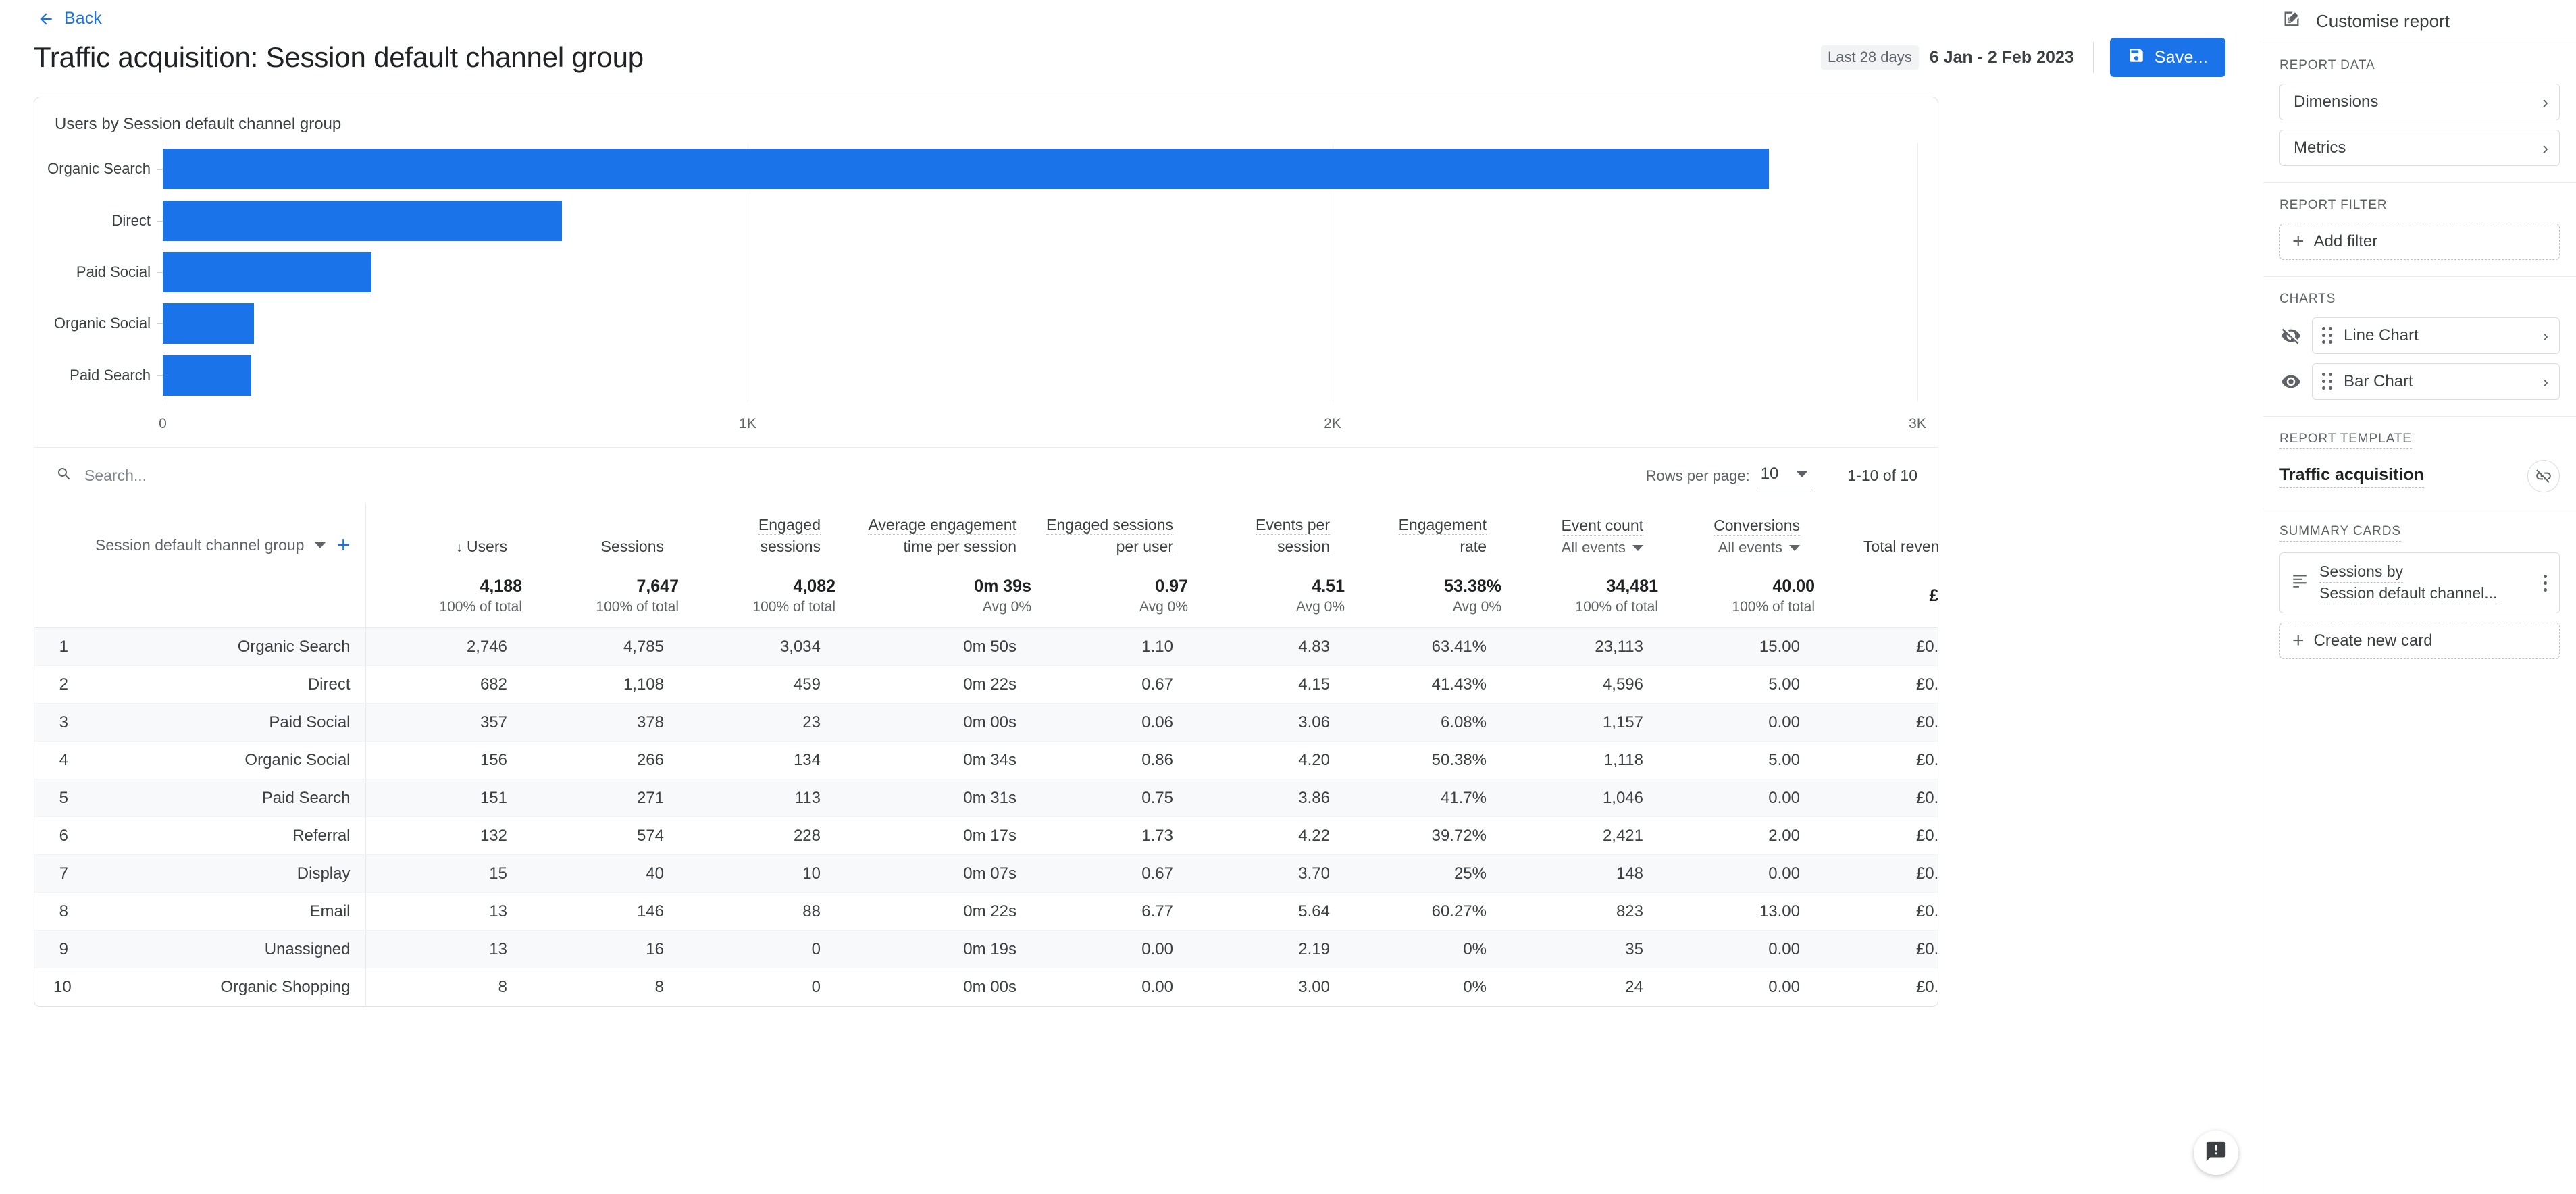 This screenshot has height=1194, width=2576. What do you see at coordinates (1579, 949) in the screenshot?
I see `row-cell: 35` at bounding box center [1579, 949].